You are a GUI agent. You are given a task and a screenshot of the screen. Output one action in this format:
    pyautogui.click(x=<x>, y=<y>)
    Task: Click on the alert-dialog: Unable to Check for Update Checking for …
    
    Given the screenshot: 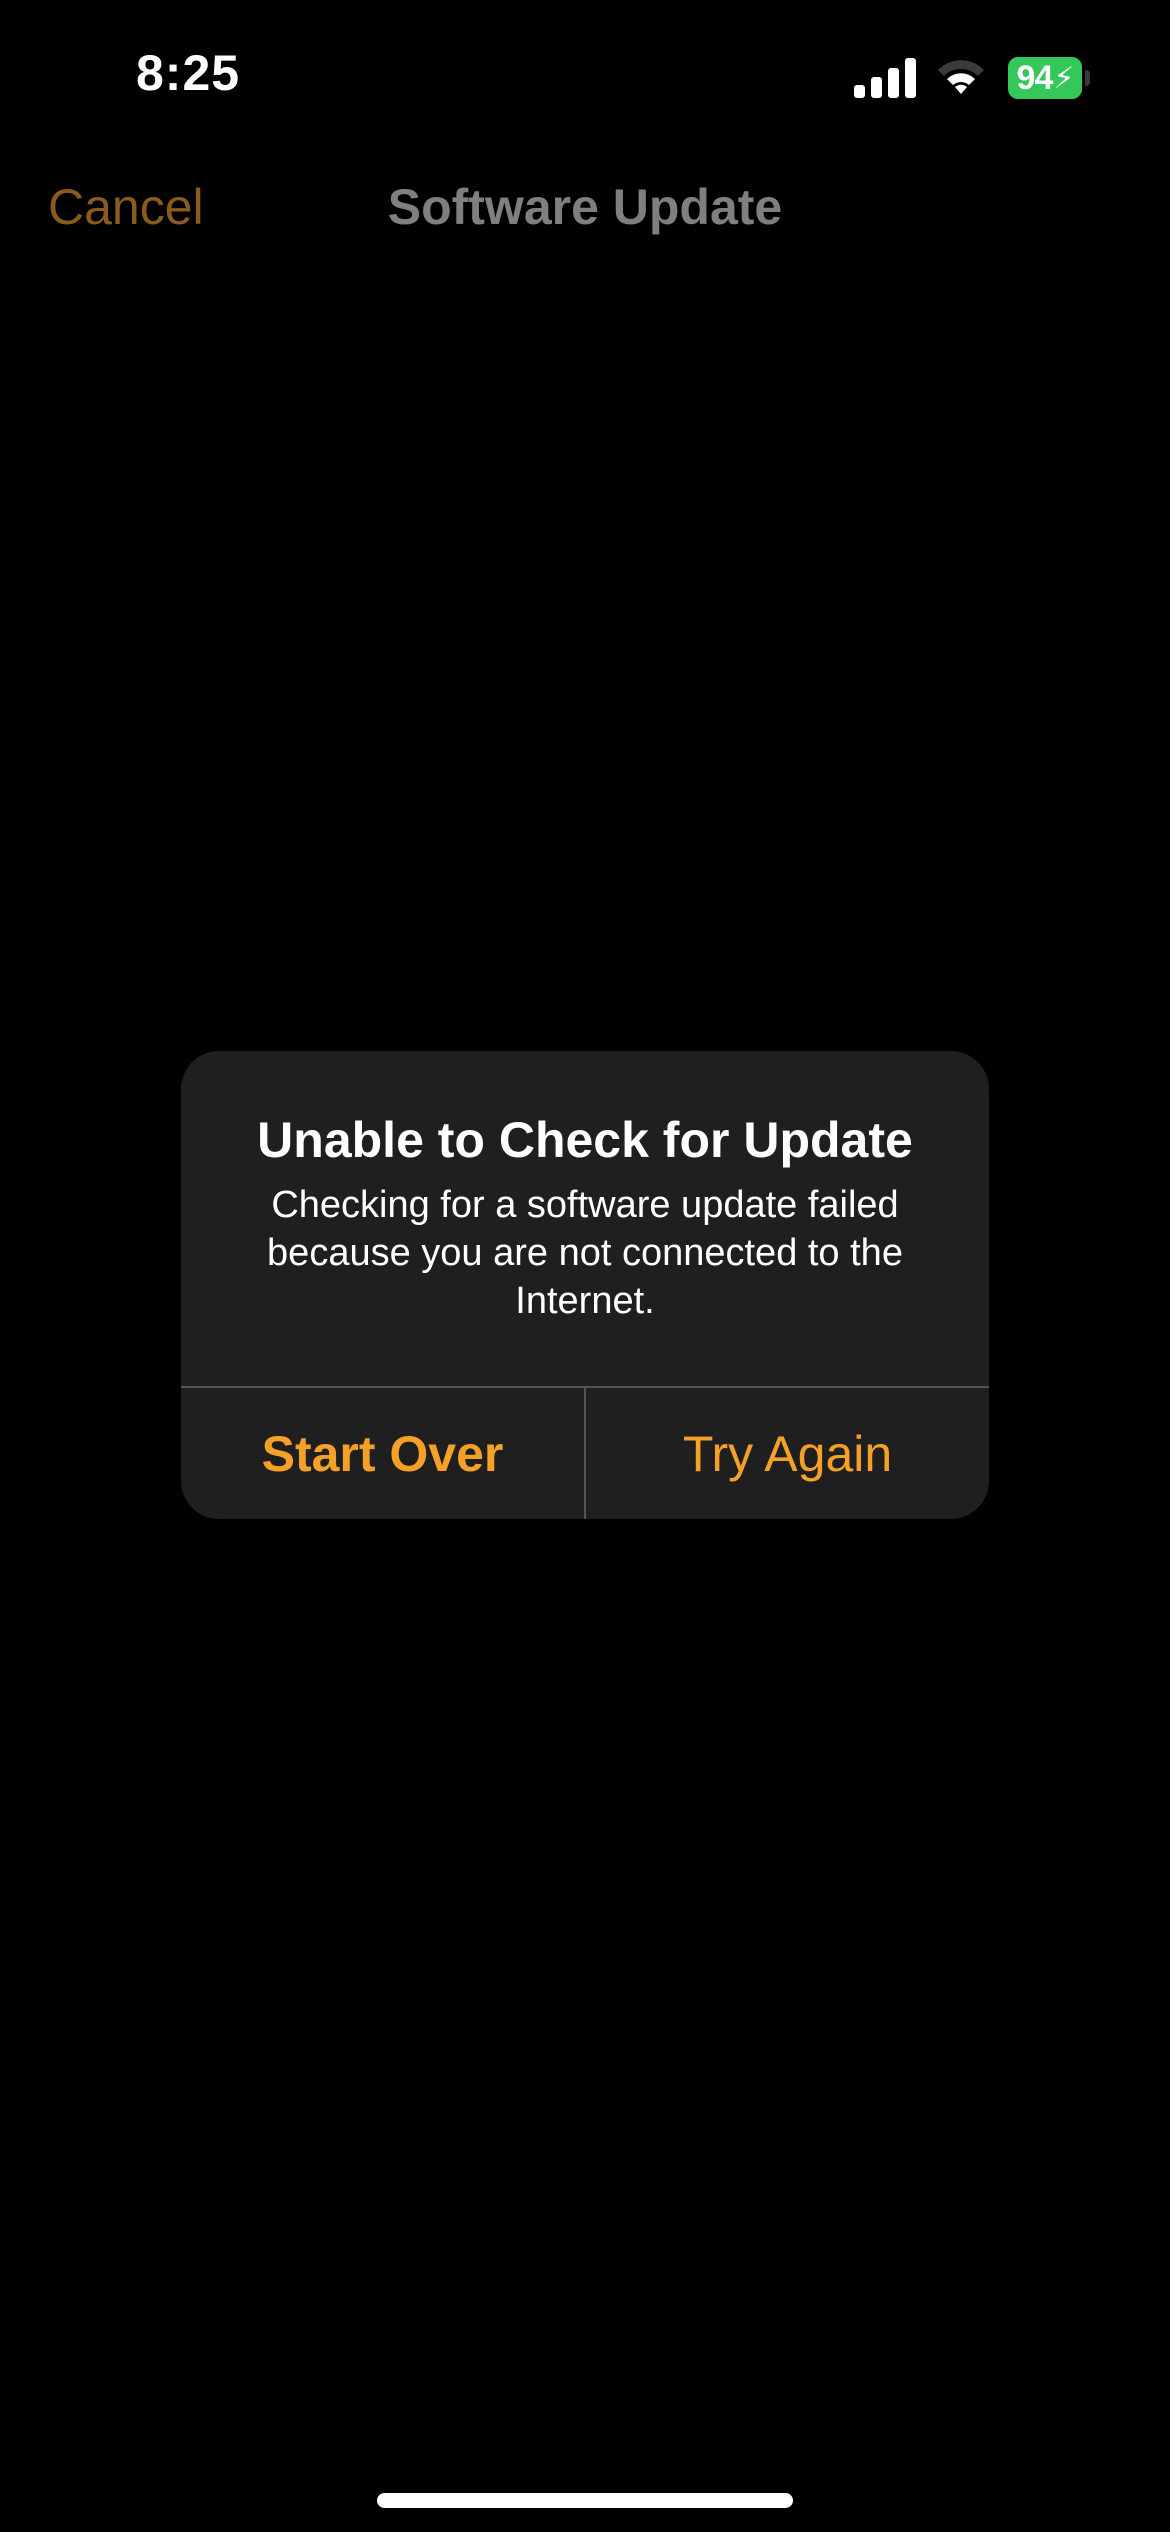 What is the action you would take?
    pyautogui.click(x=585, y=1285)
    